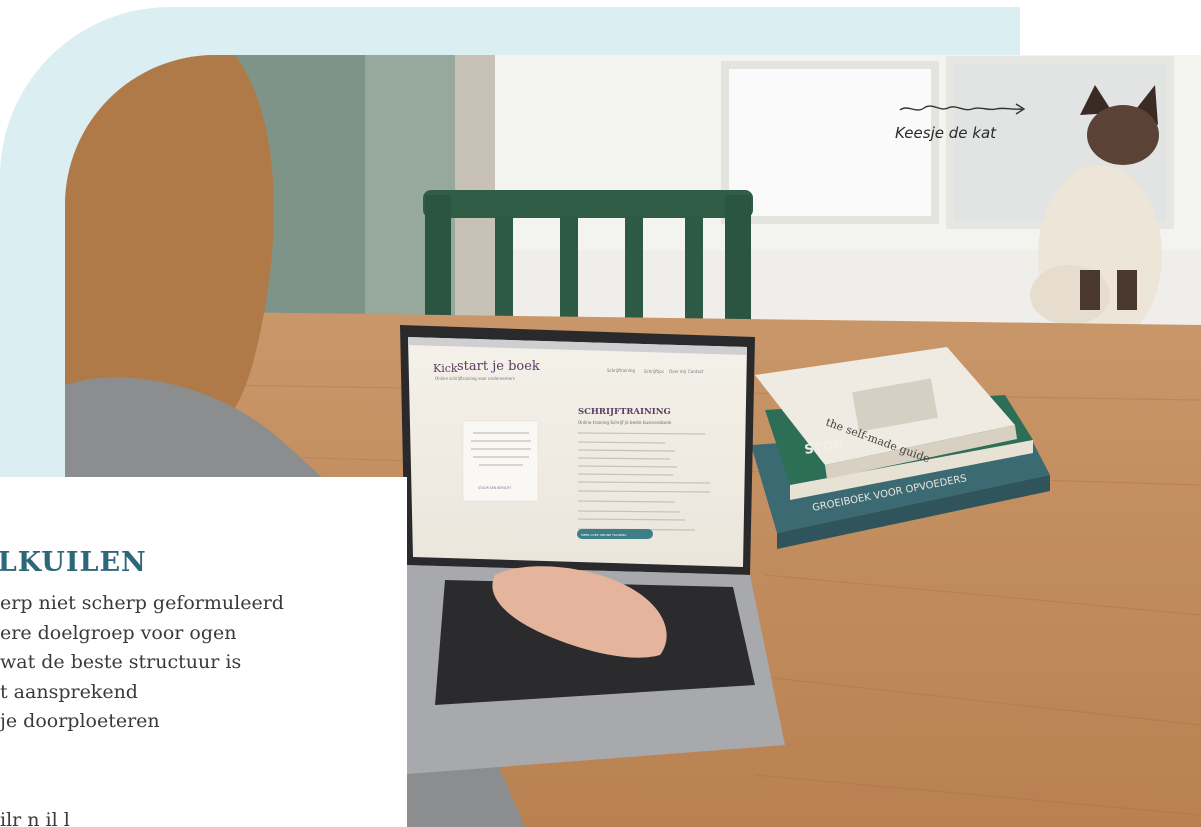 The width and height of the screenshot is (1201, 827). I want to click on cat-label: Keesje de kat, so click(946, 133).